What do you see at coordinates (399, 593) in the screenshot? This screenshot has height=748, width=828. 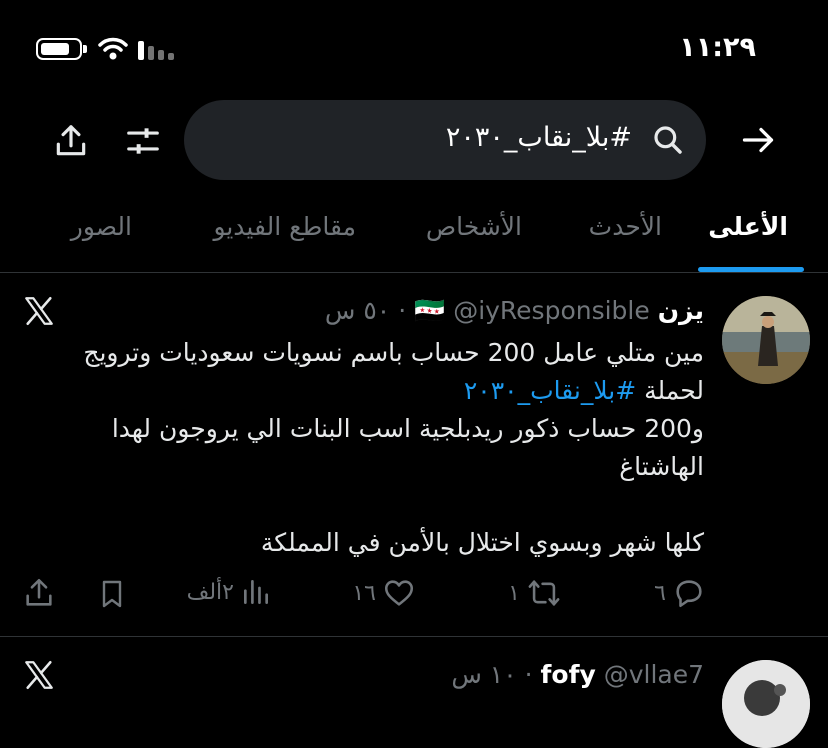 I see `heart-icon` at bounding box center [399, 593].